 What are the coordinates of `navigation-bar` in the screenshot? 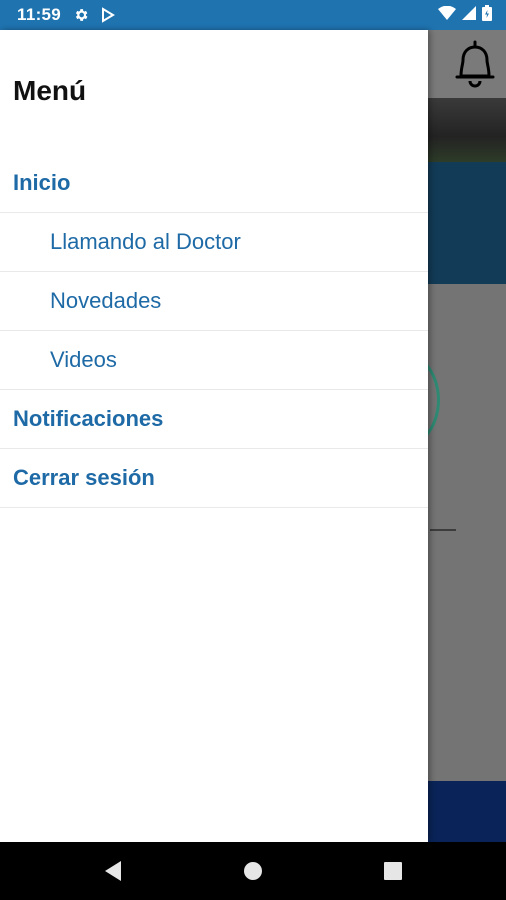 It's located at (253, 871).